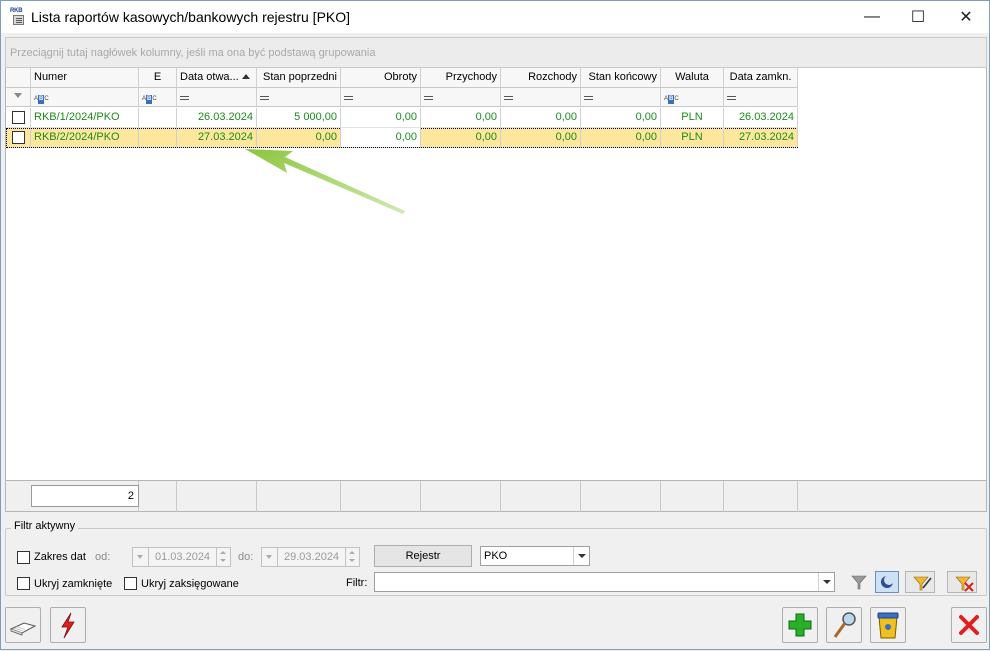 This screenshot has width=990, height=651. What do you see at coordinates (85, 77) in the screenshot?
I see `header-numer: Numer` at bounding box center [85, 77].